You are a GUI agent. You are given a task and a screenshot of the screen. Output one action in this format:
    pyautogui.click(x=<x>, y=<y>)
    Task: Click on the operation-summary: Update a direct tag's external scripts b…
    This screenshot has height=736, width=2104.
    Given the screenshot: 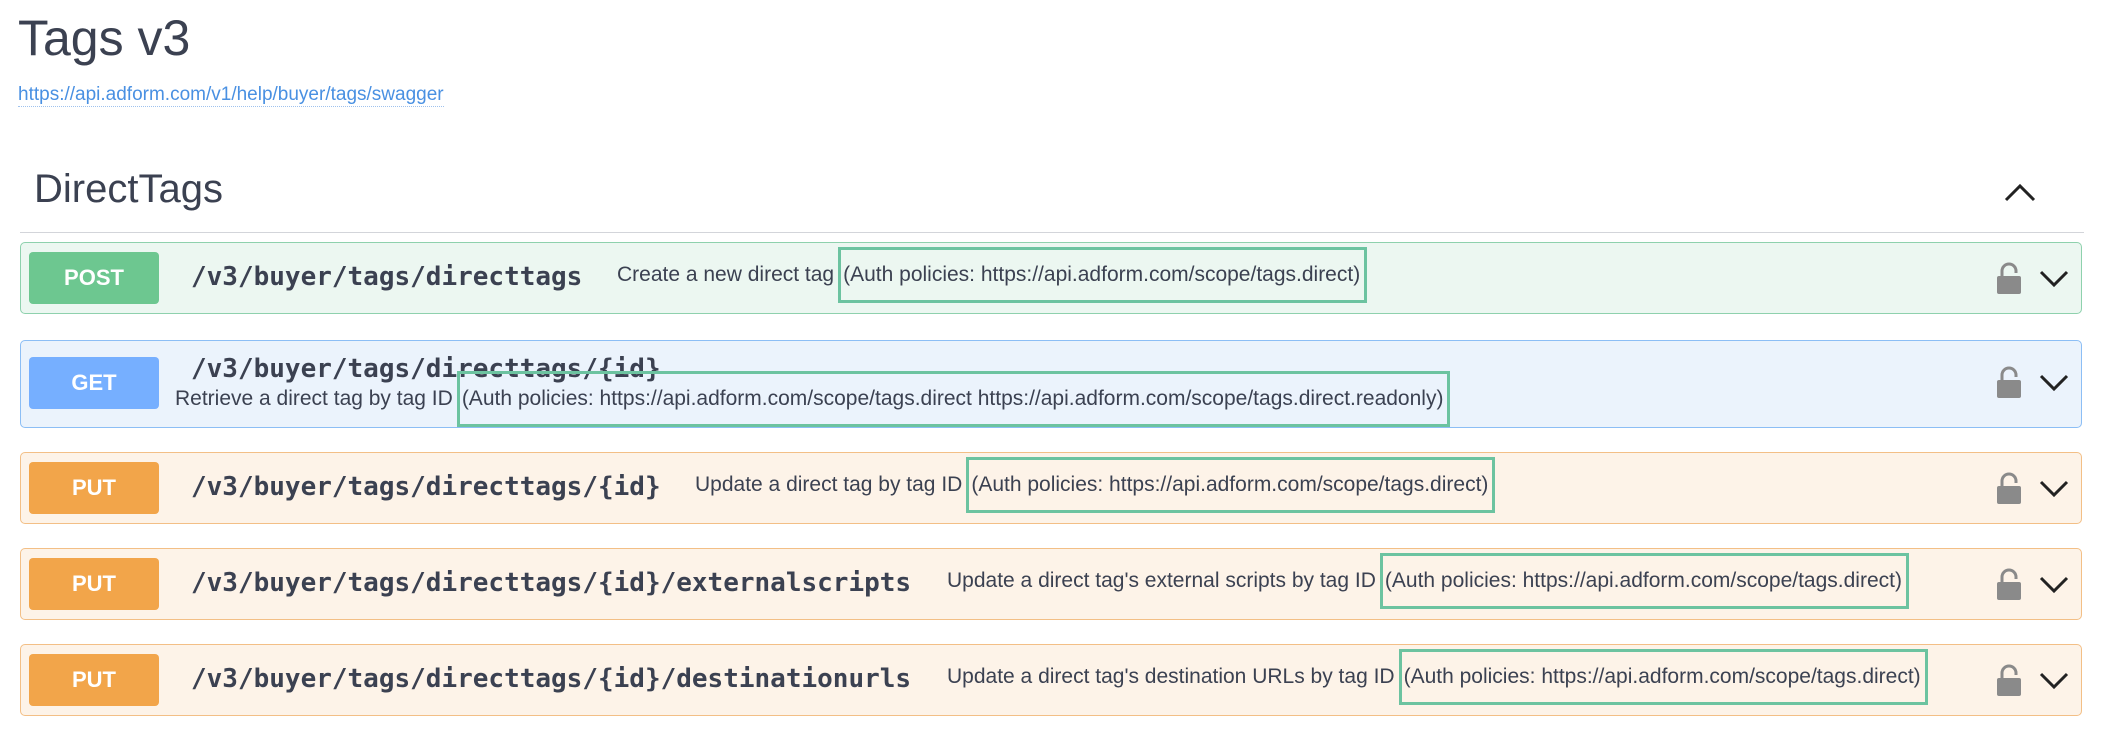 What is the action you would take?
    pyautogui.click(x=1428, y=581)
    